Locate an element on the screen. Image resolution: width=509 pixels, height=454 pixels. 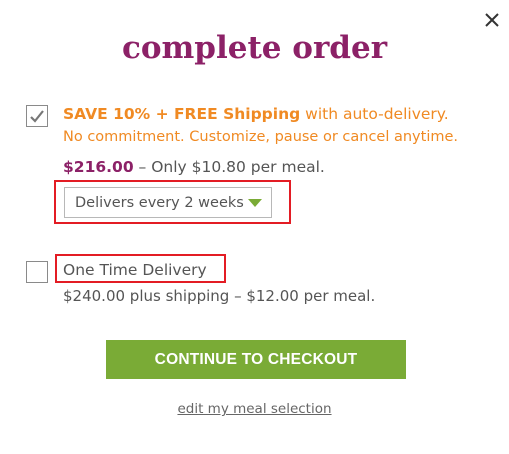
auto-delivery-price-line: $216.00 – Only $10.80 per meal. is located at coordinates (194, 167).